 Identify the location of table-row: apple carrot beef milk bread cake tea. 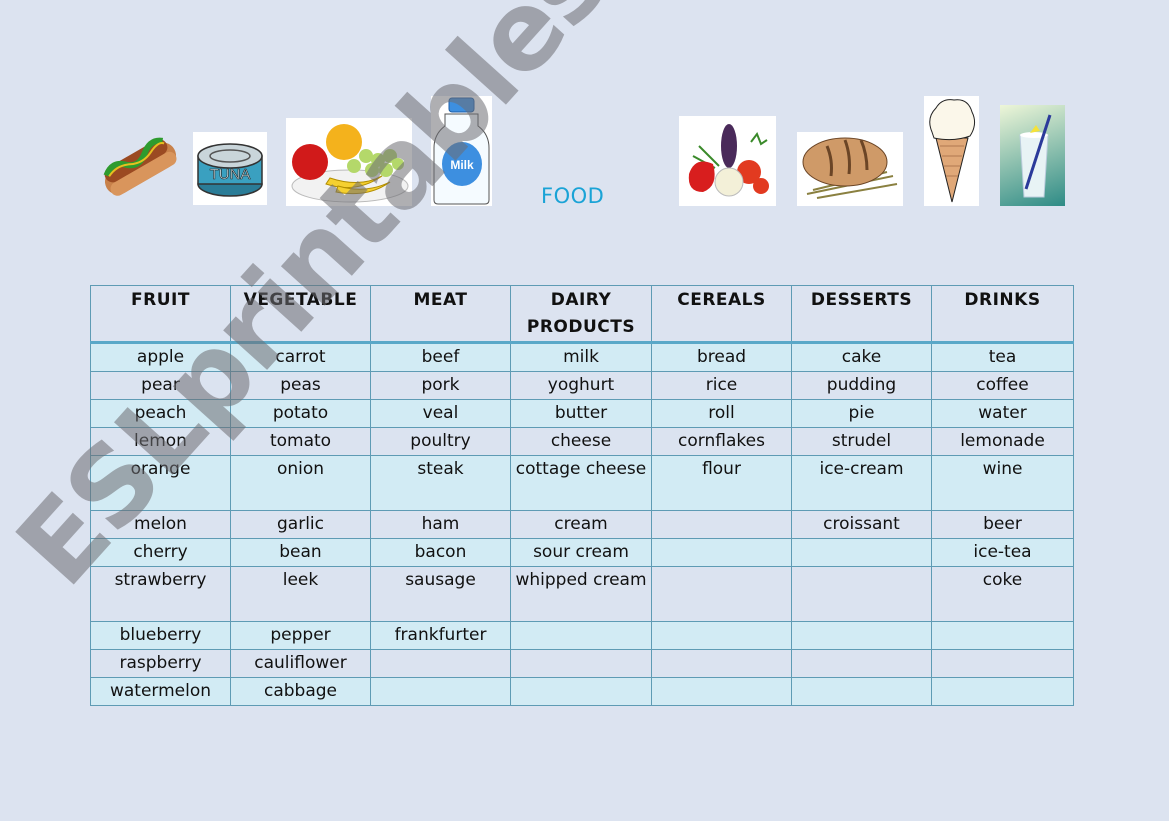
(582, 357).